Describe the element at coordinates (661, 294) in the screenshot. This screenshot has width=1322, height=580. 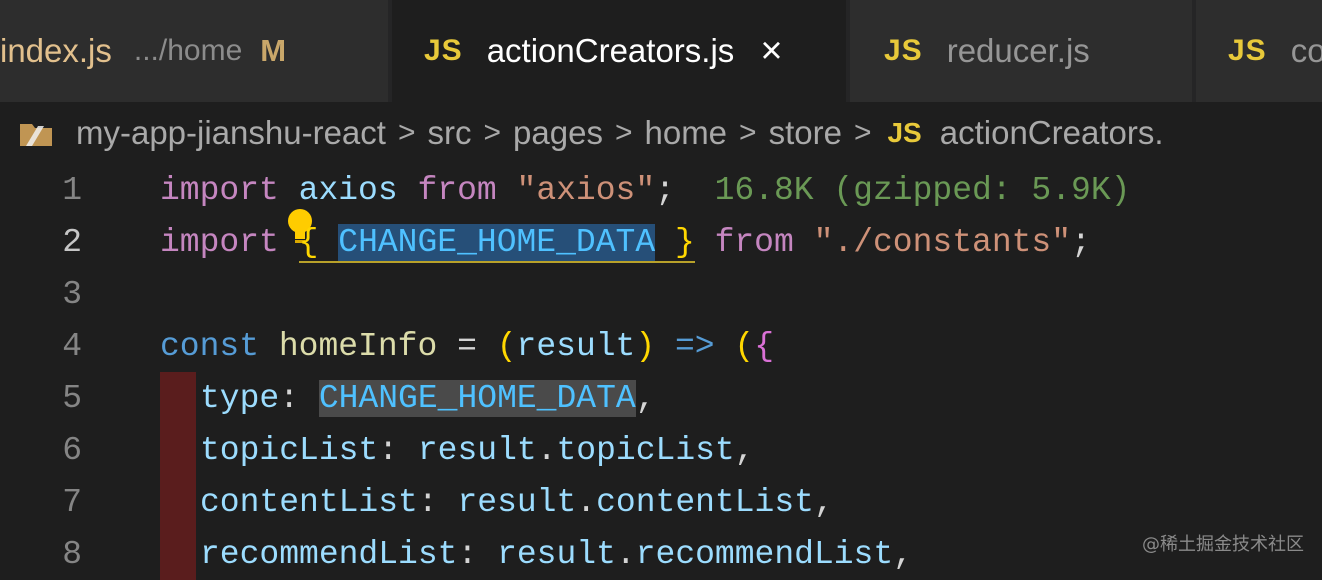
I see `code-line: 3` at that location.